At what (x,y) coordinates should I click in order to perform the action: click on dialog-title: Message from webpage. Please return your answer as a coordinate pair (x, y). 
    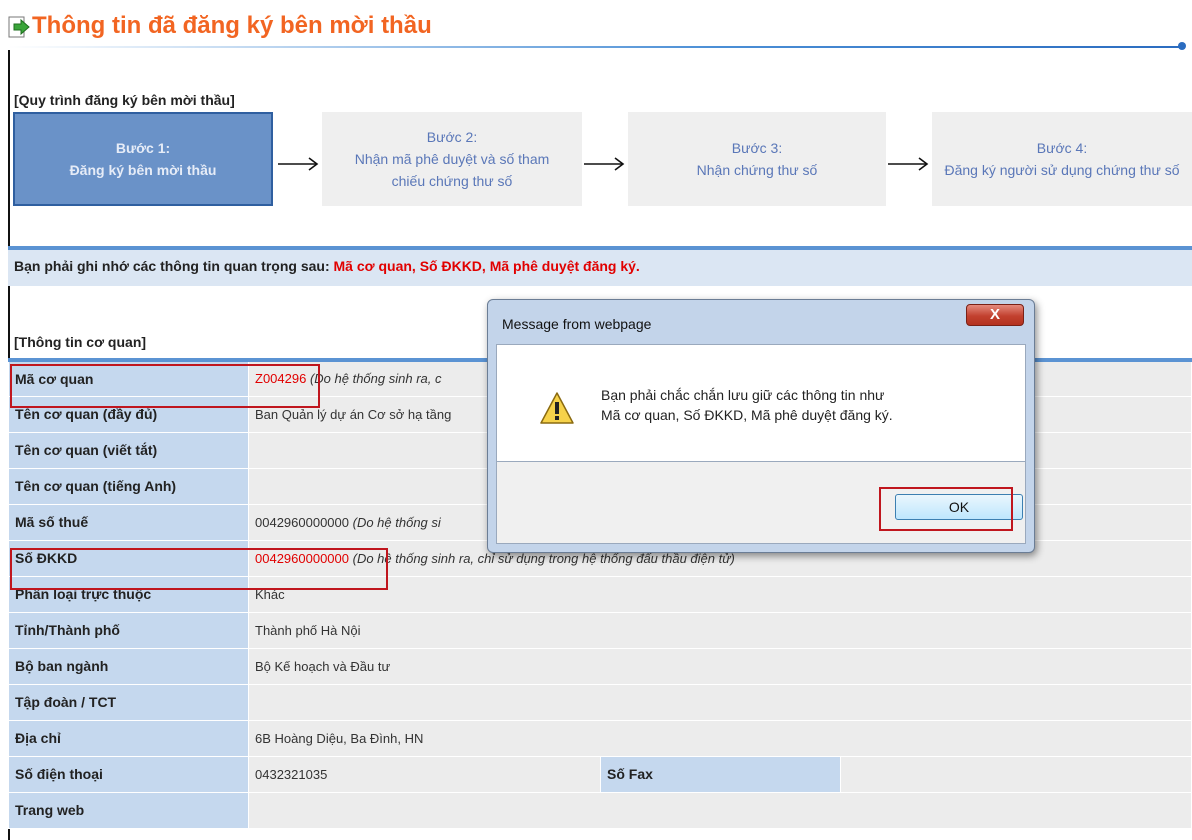
    Looking at the image, I should click on (577, 324).